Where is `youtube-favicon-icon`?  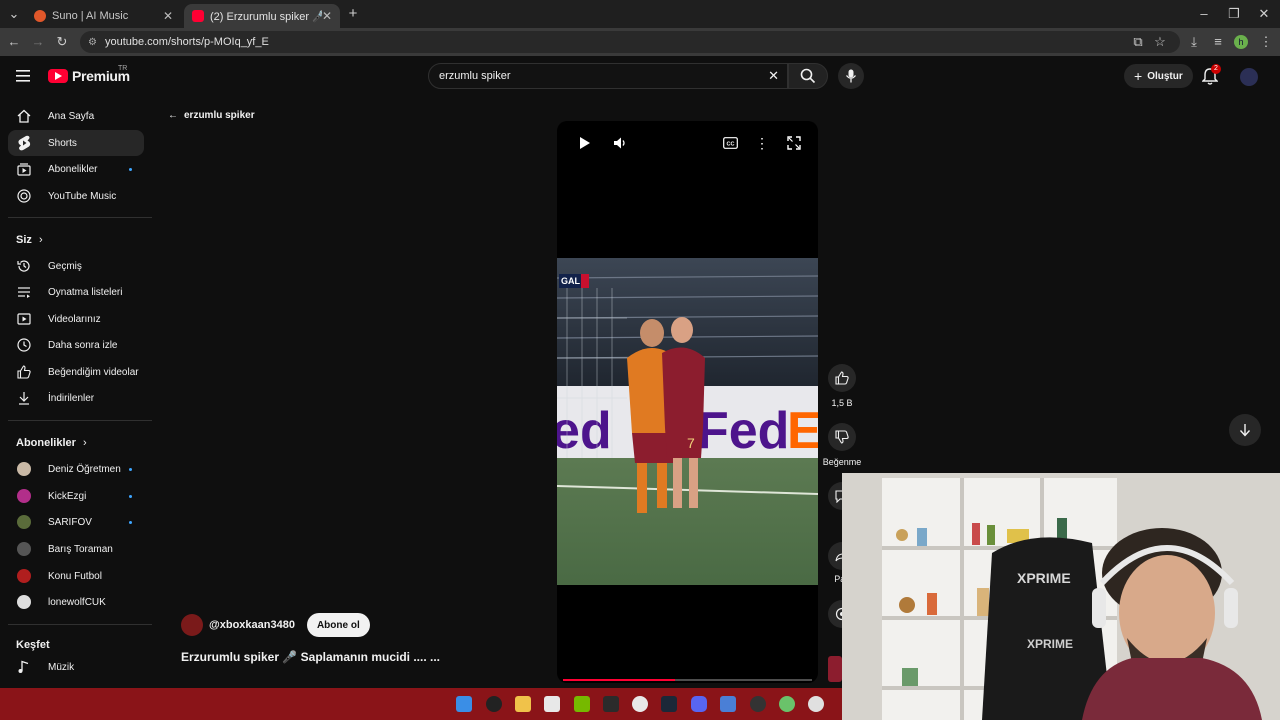 youtube-favicon-icon is located at coordinates (198, 16).